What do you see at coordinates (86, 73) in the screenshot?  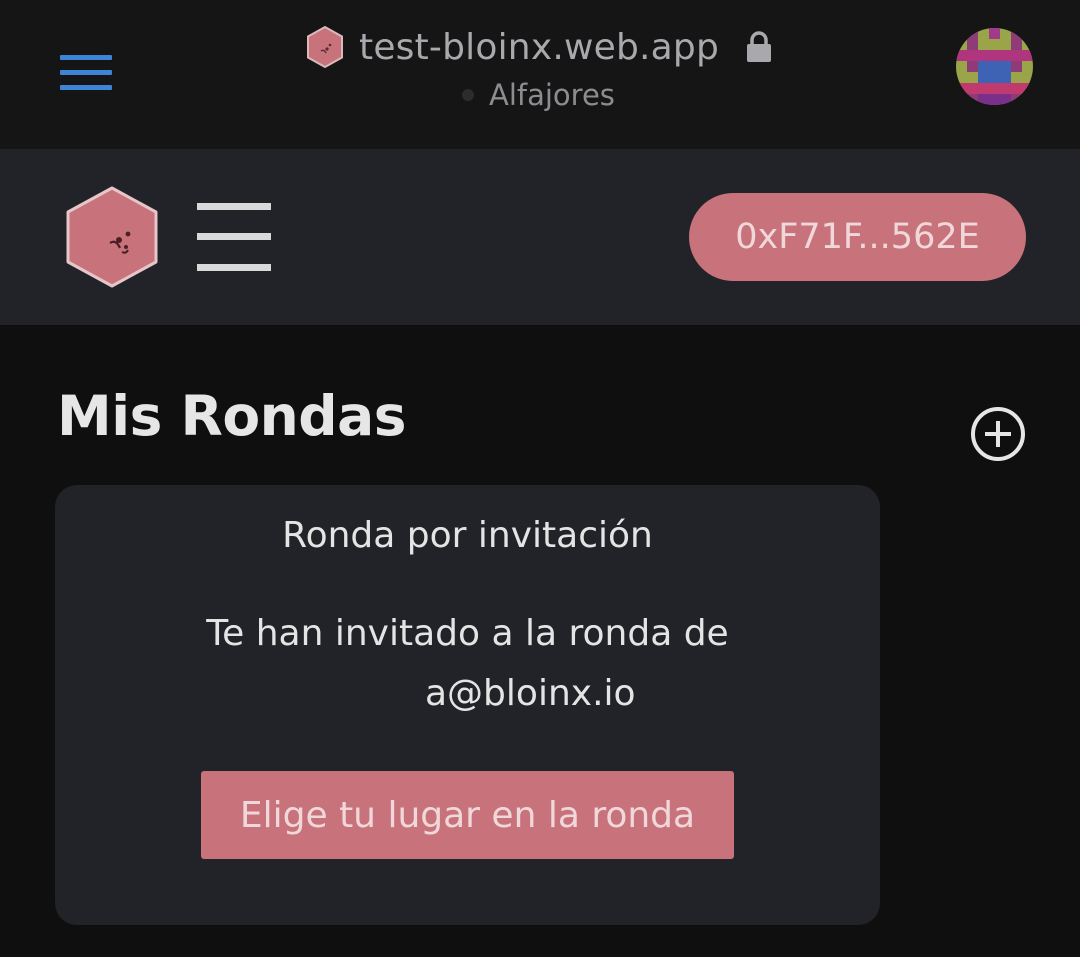 I see `browser-menu-icon` at bounding box center [86, 73].